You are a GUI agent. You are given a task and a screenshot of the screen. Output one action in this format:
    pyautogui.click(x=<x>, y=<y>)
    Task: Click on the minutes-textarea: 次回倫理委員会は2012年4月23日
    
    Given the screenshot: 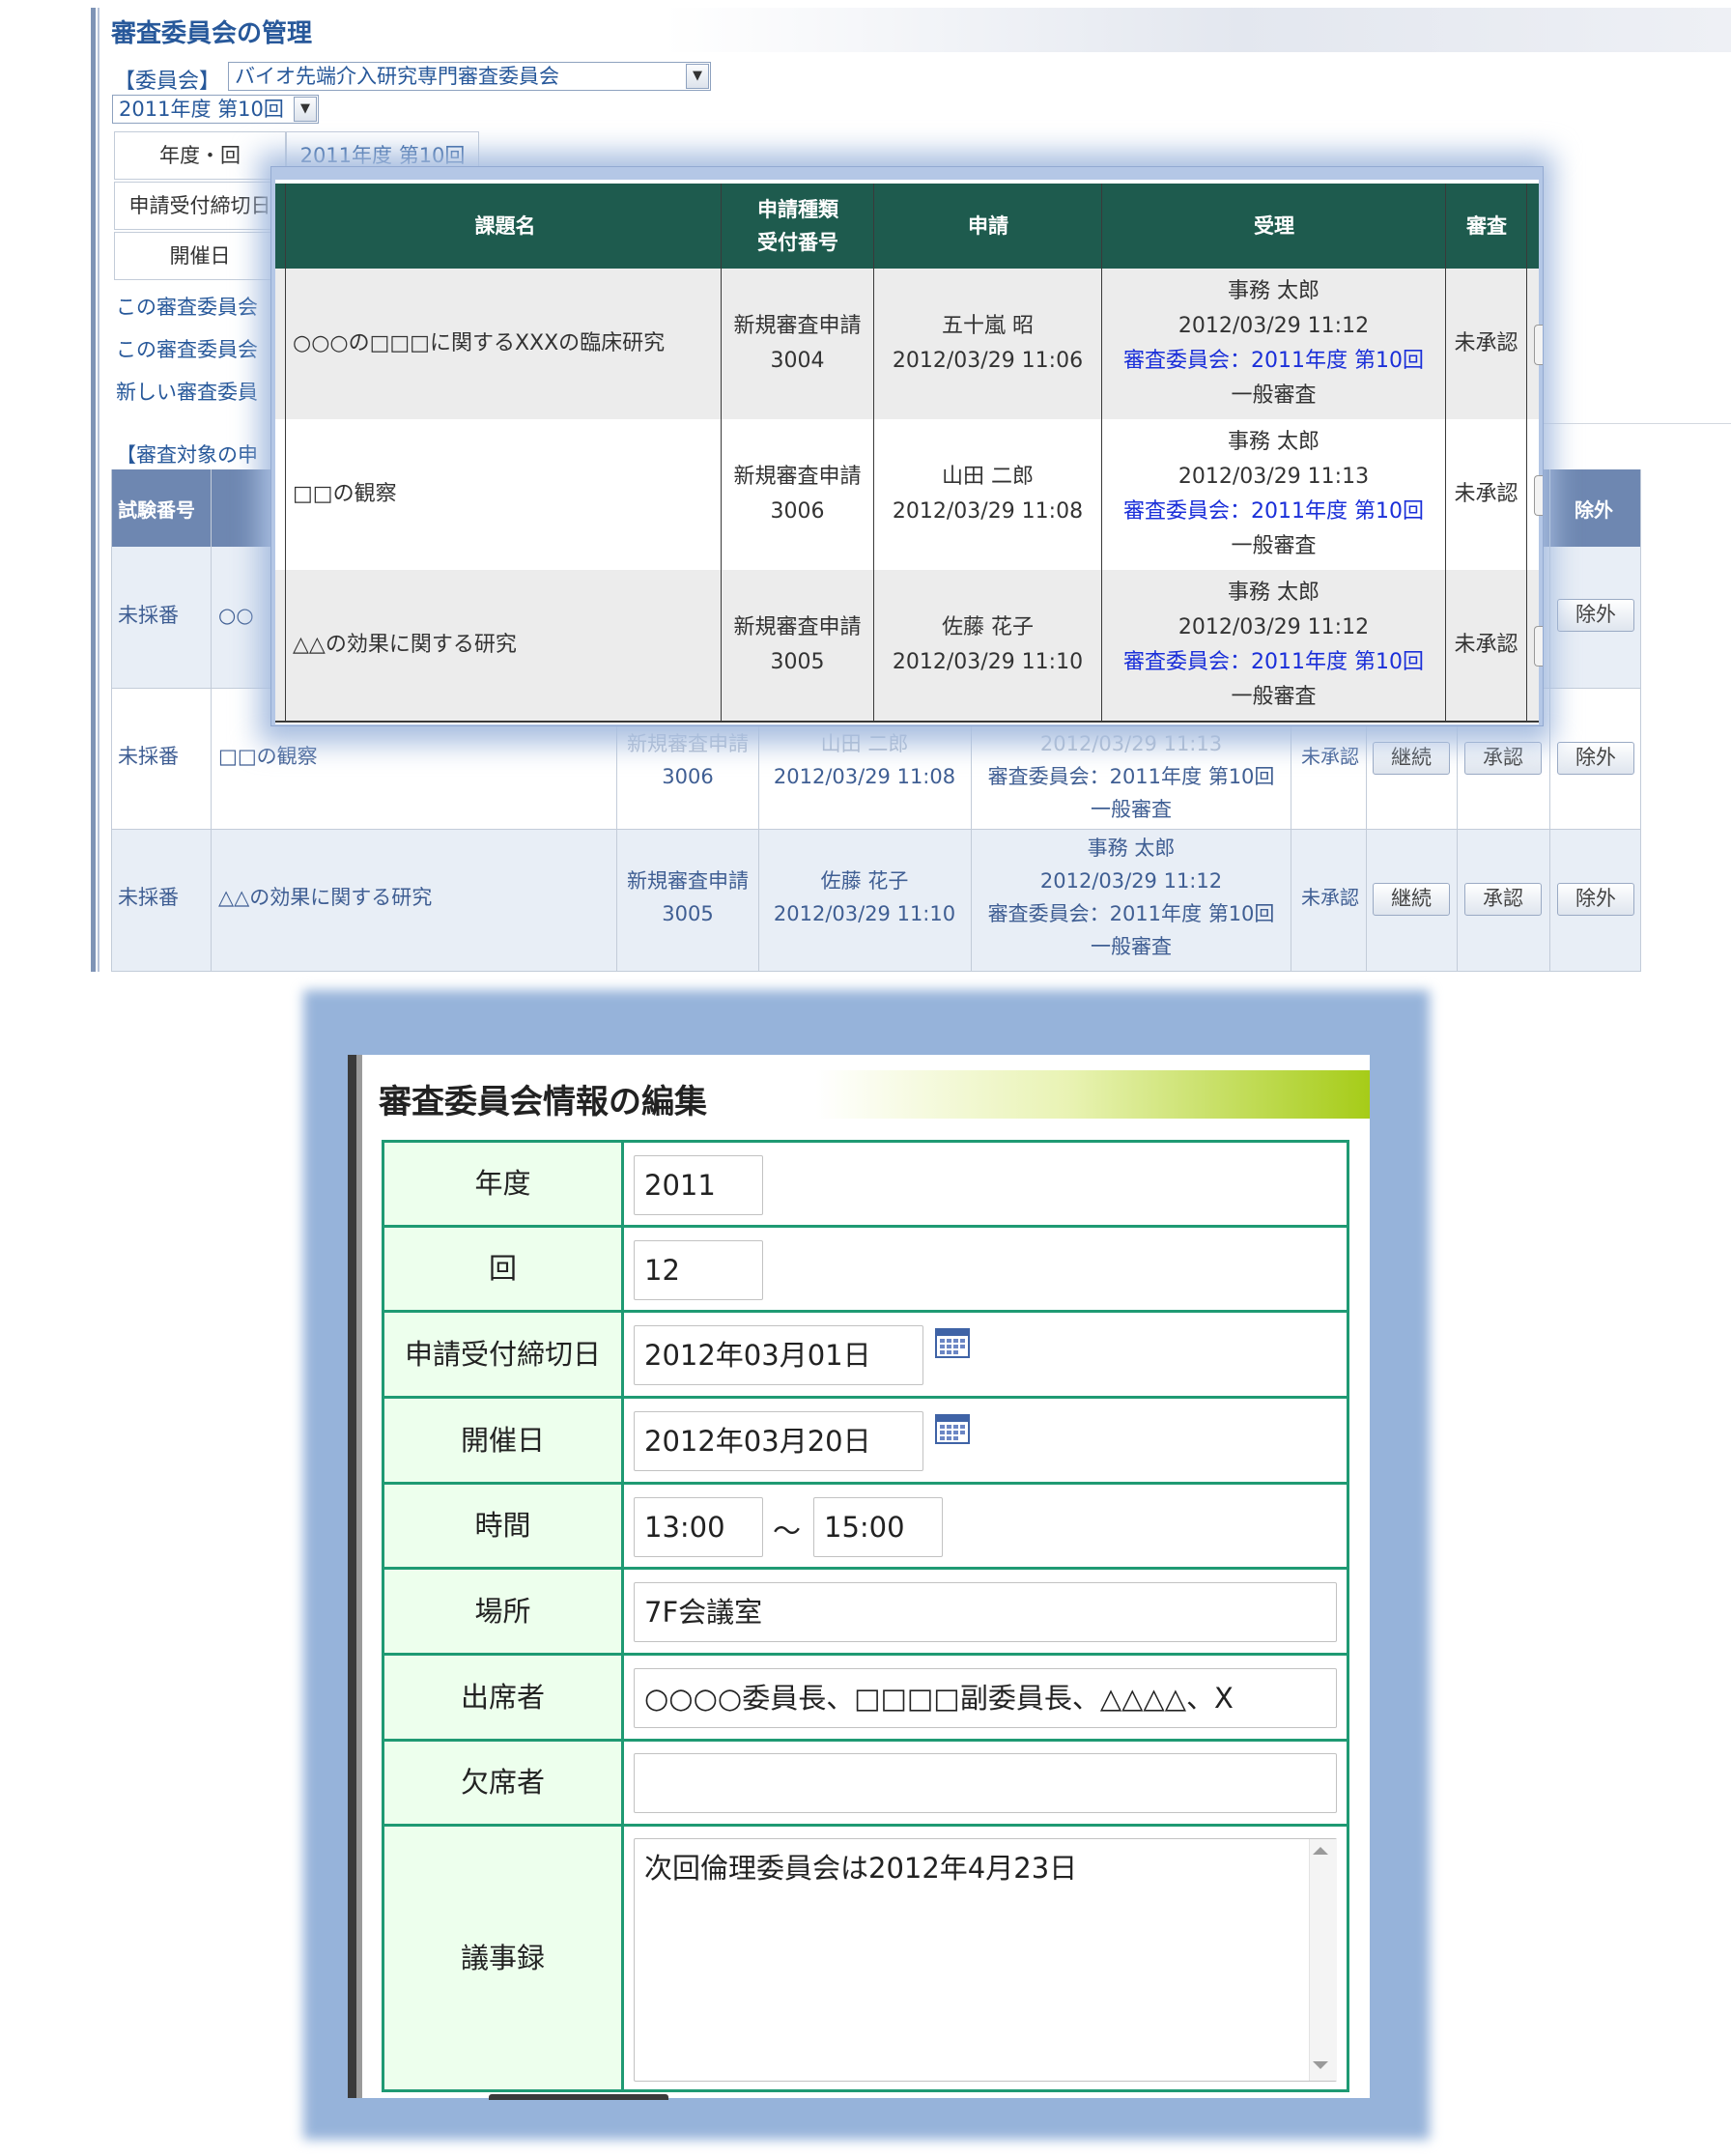 What is the action you would take?
    pyautogui.click(x=985, y=1960)
    